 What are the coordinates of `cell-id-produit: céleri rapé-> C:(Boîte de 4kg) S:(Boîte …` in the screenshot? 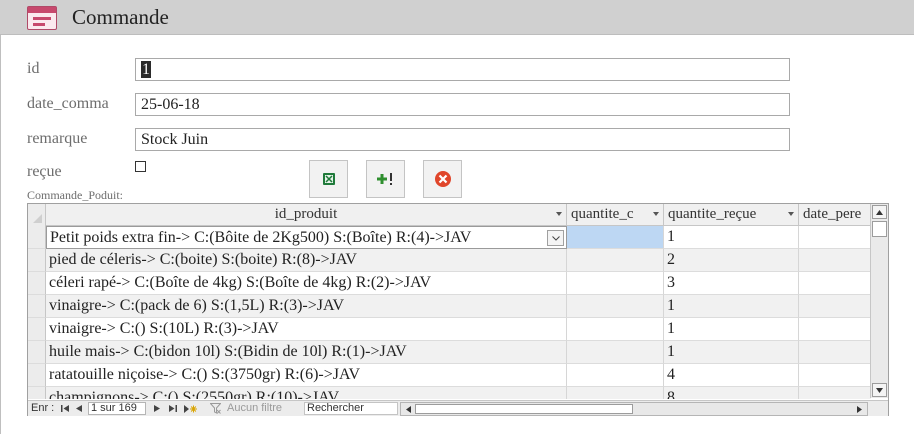 It's located at (306, 283).